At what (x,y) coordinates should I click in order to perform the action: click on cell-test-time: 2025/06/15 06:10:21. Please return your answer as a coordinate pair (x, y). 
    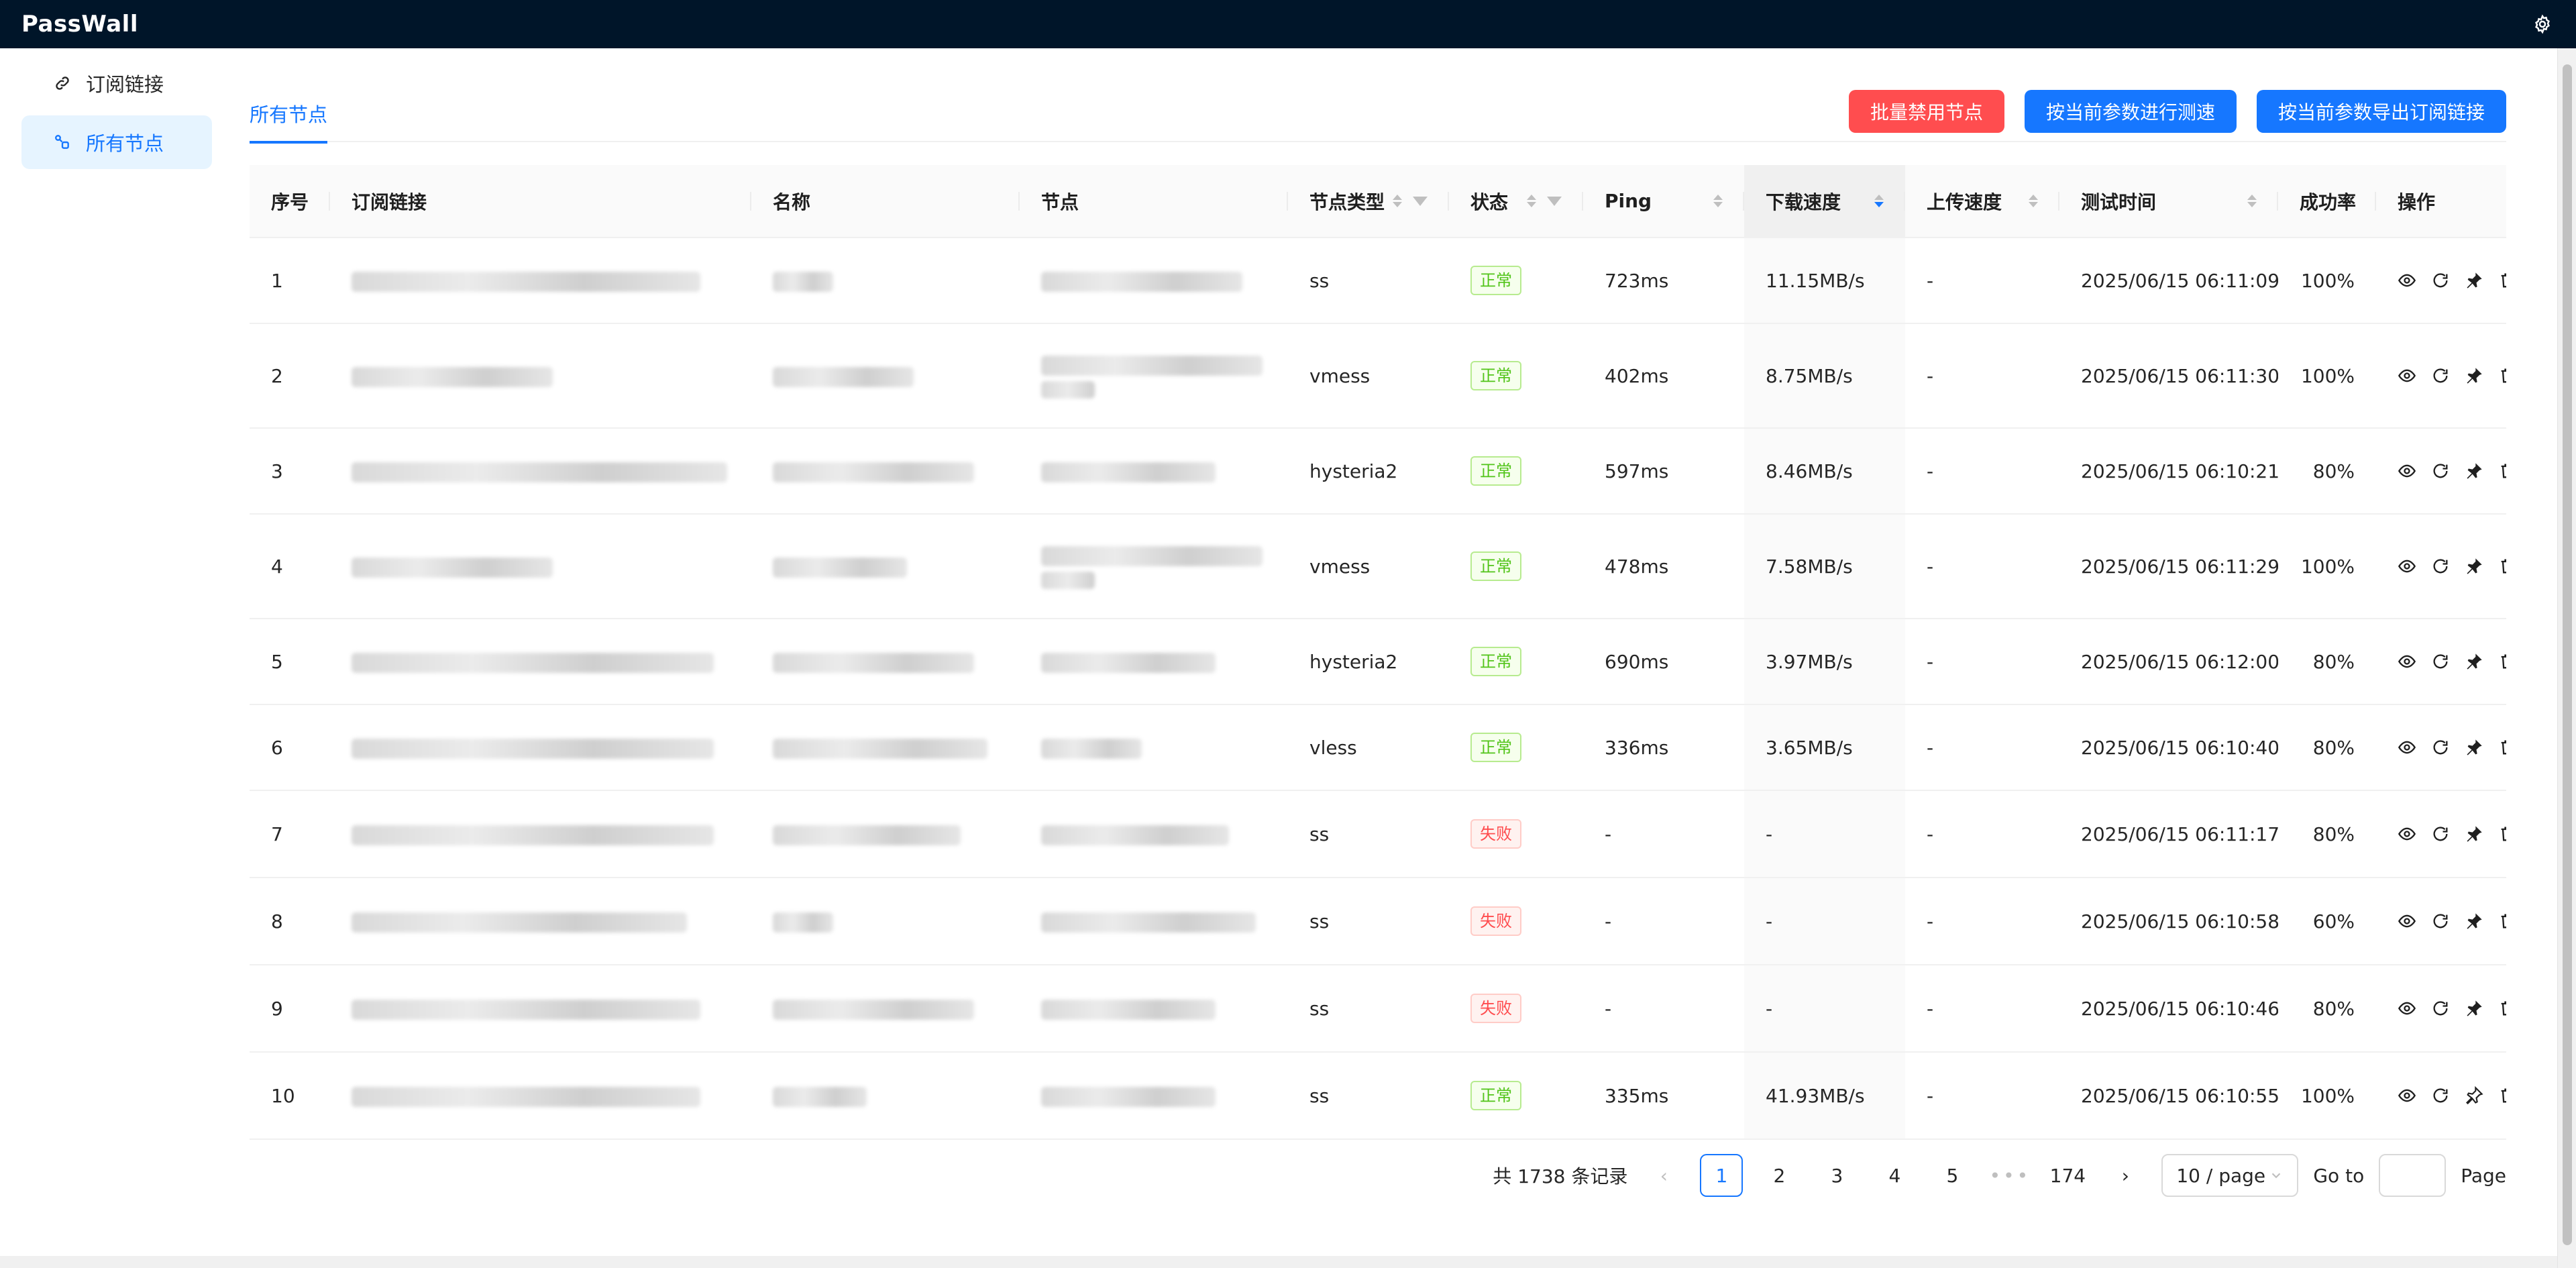
    Looking at the image, I should click on (2168, 471).